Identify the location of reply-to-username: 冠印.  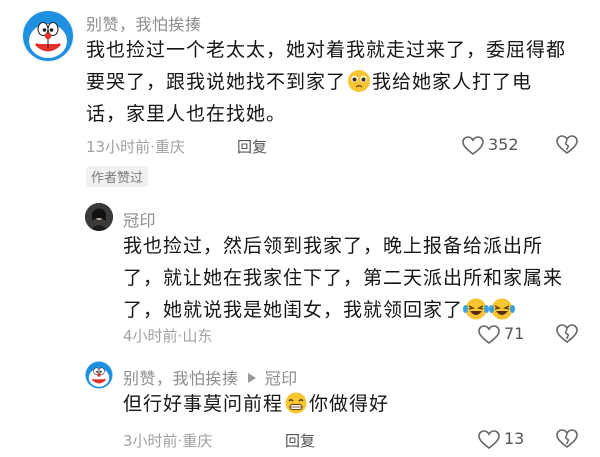
(281, 378).